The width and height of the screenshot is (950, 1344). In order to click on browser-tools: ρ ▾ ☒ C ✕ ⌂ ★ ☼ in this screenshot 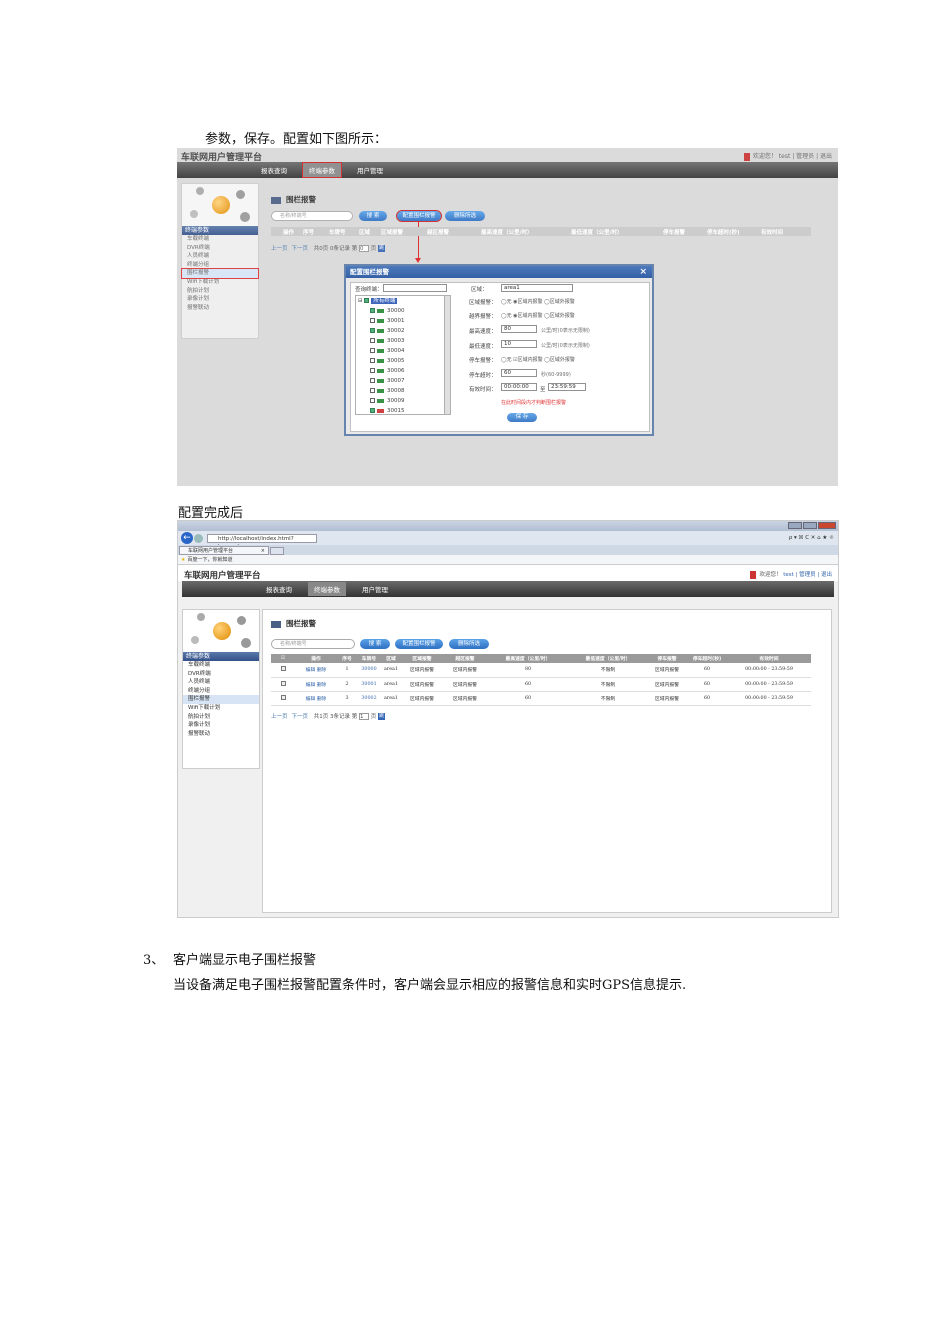, I will do `click(811, 538)`.